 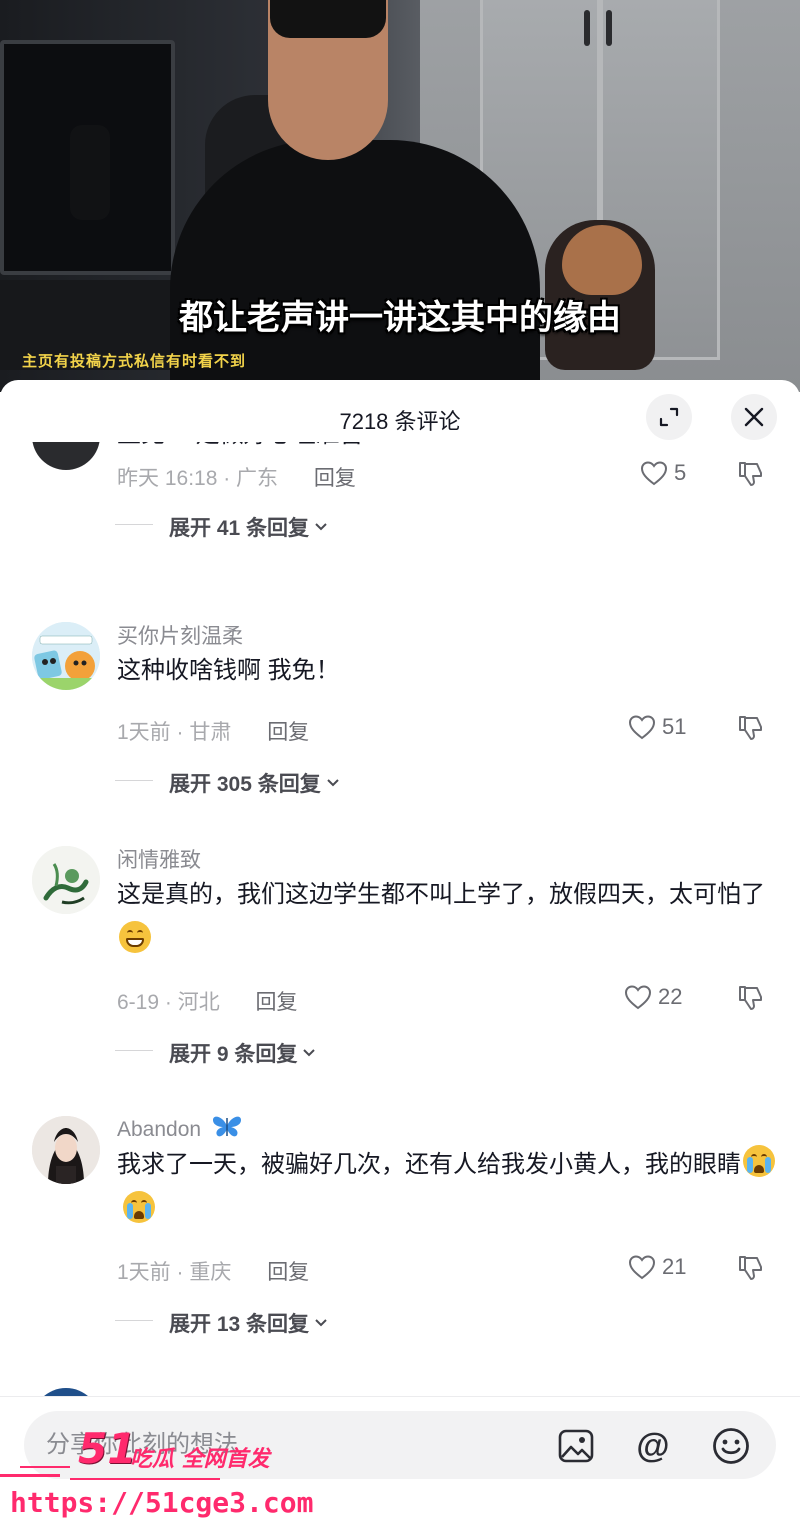 I want to click on expand-replies: 展开 305 条回复, so click(x=228, y=783).